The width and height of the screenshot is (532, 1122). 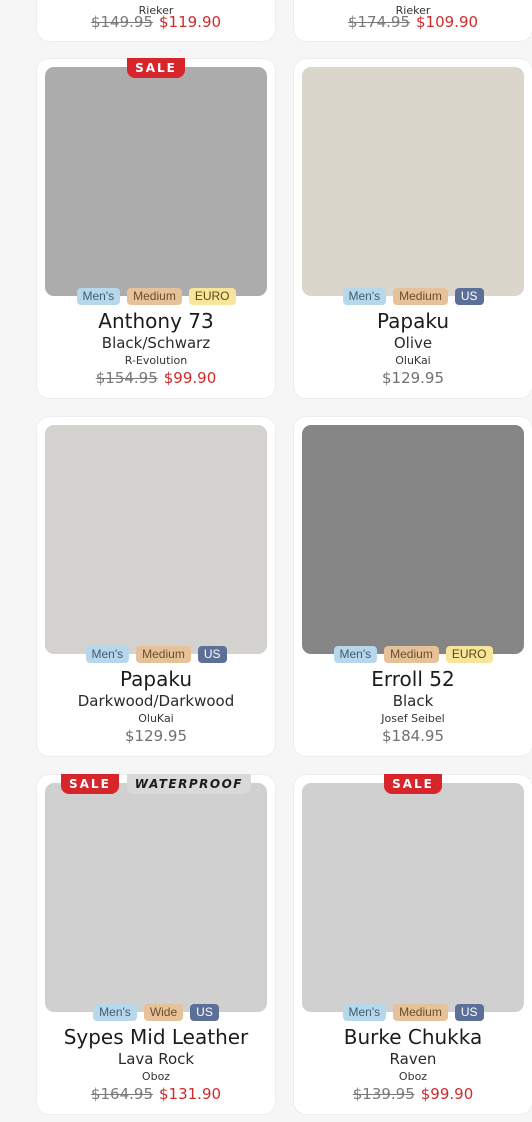 What do you see at coordinates (156, 1037) in the screenshot?
I see `product-name: Sypes Mid Leather` at bounding box center [156, 1037].